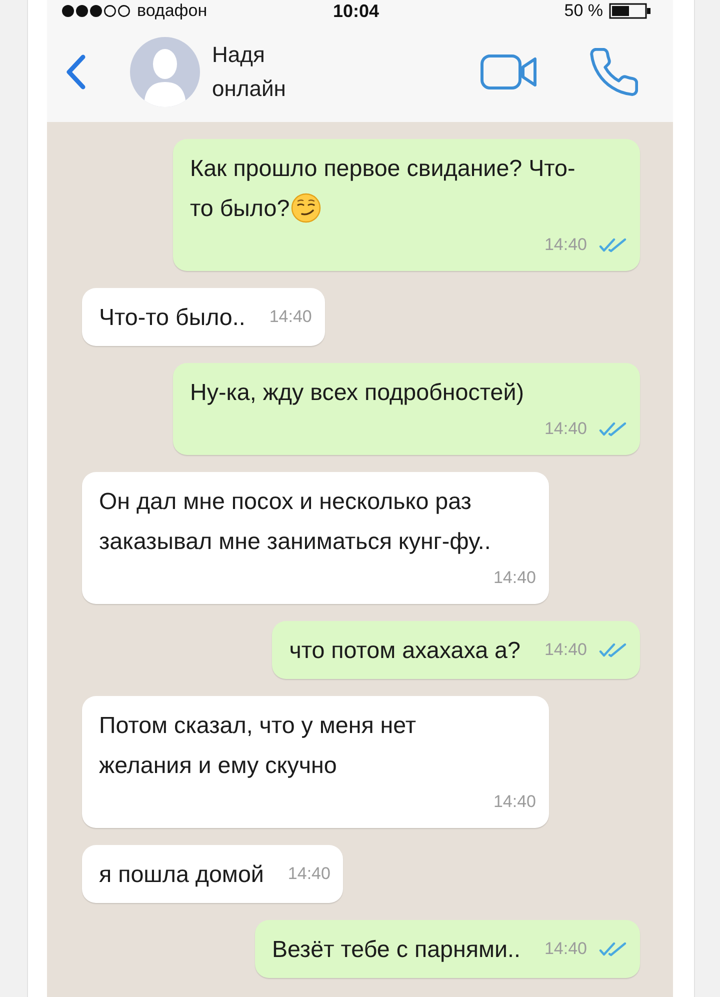 The image size is (720, 997). I want to click on back-icon, so click(76, 72).